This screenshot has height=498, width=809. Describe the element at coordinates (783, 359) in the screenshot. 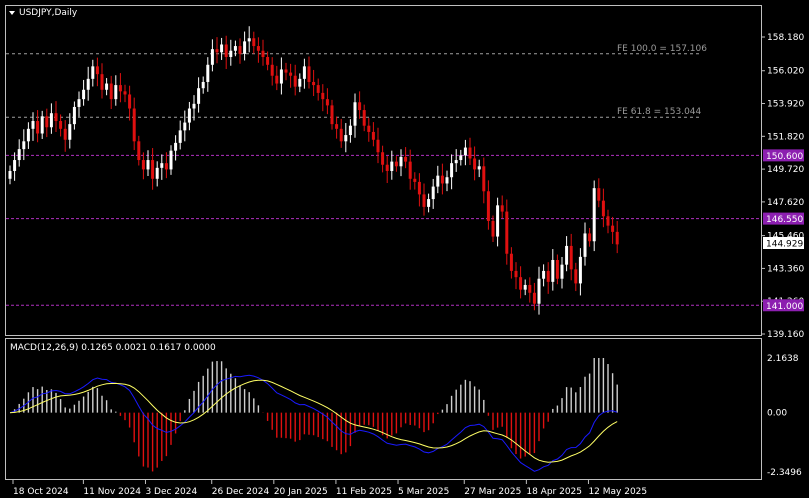

I see `macd-tick-label: 2.1638` at that location.